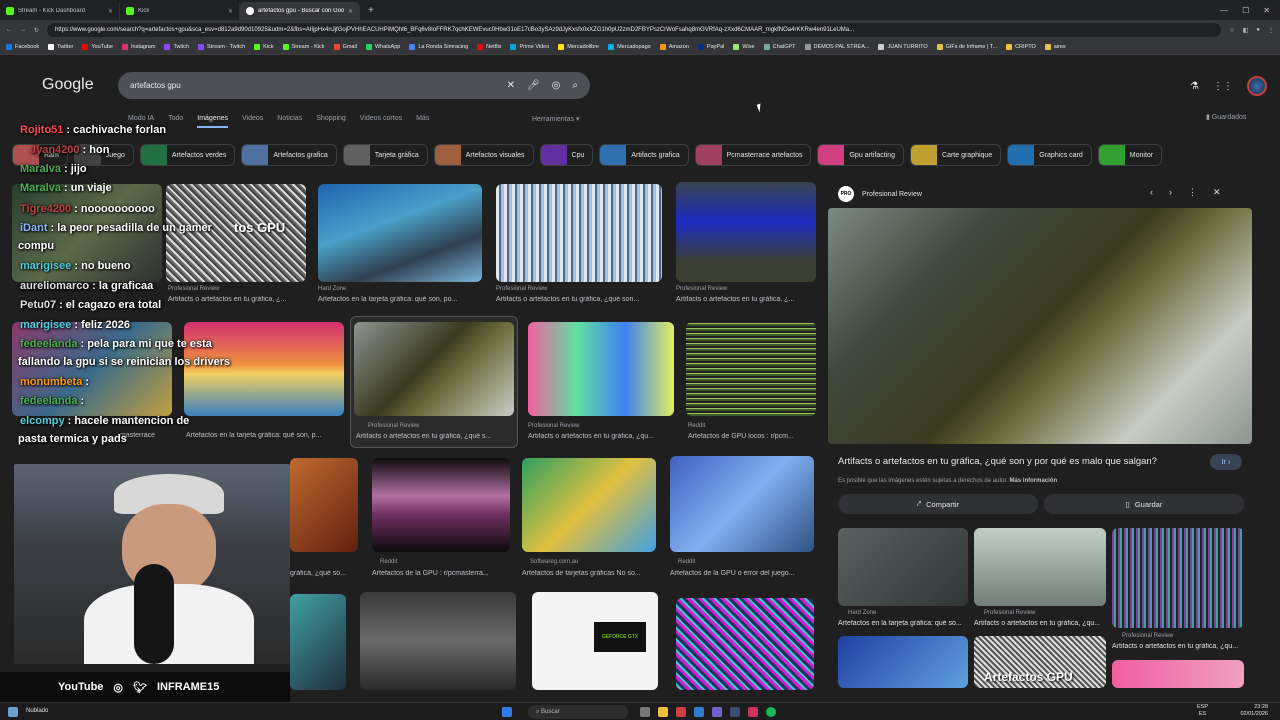  Describe the element at coordinates (1021, 47) in the screenshot. I see `bookmark-item: CRIPTO` at that location.